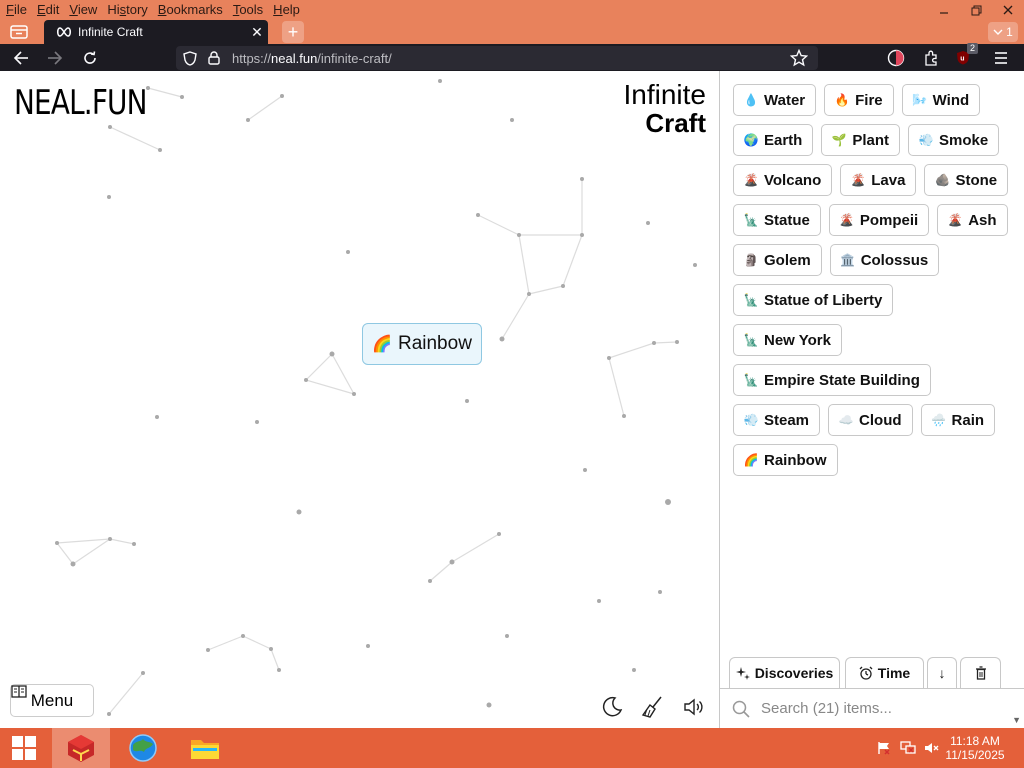 The image size is (1024, 768). What do you see at coordinates (695, 708) in the screenshot?
I see `sound-speaker-icon` at bounding box center [695, 708].